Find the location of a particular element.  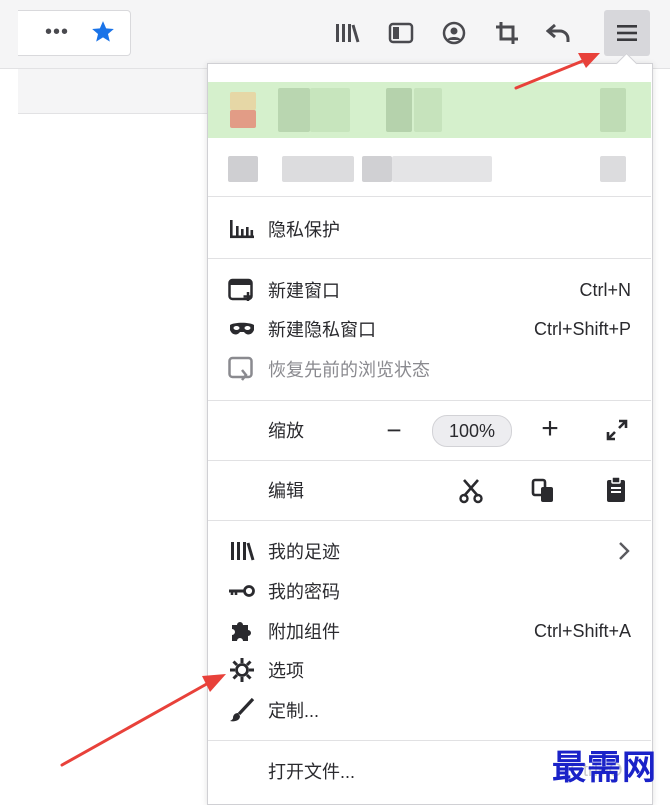

menu-item-tracking-protection: 隐私保护 is located at coordinates (429, 229).